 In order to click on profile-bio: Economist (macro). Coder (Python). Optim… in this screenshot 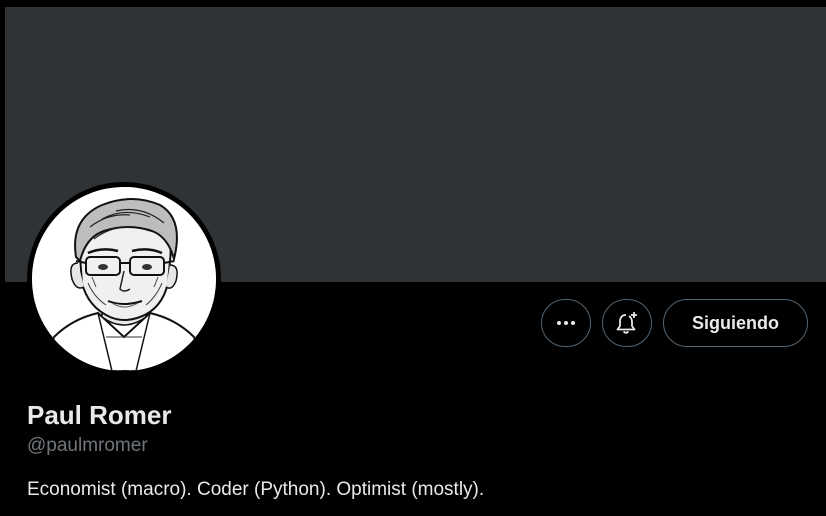, I will do `click(256, 489)`.